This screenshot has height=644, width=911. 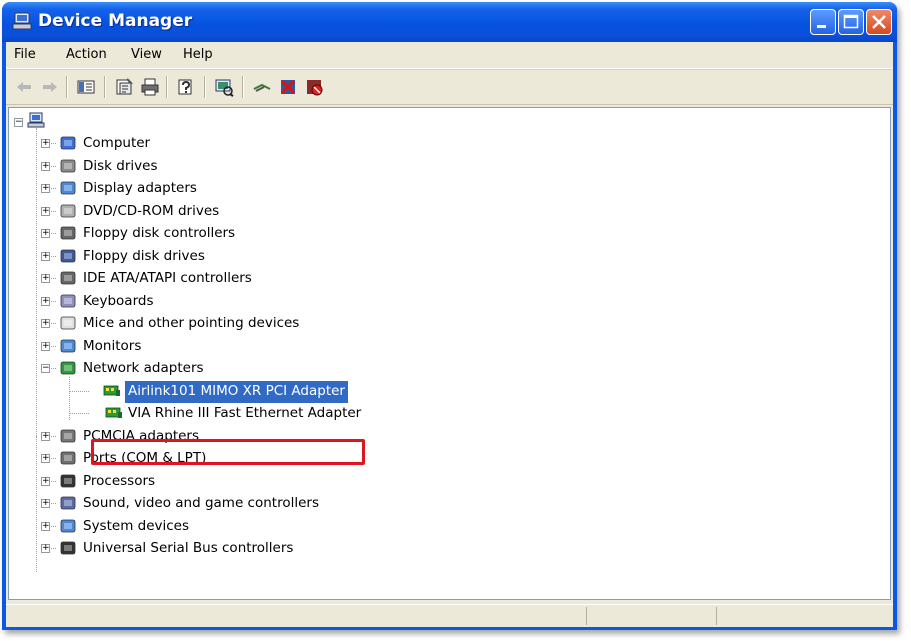 What do you see at coordinates (112, 346) in the screenshot?
I see `tree-category-monitors: Monitors` at bounding box center [112, 346].